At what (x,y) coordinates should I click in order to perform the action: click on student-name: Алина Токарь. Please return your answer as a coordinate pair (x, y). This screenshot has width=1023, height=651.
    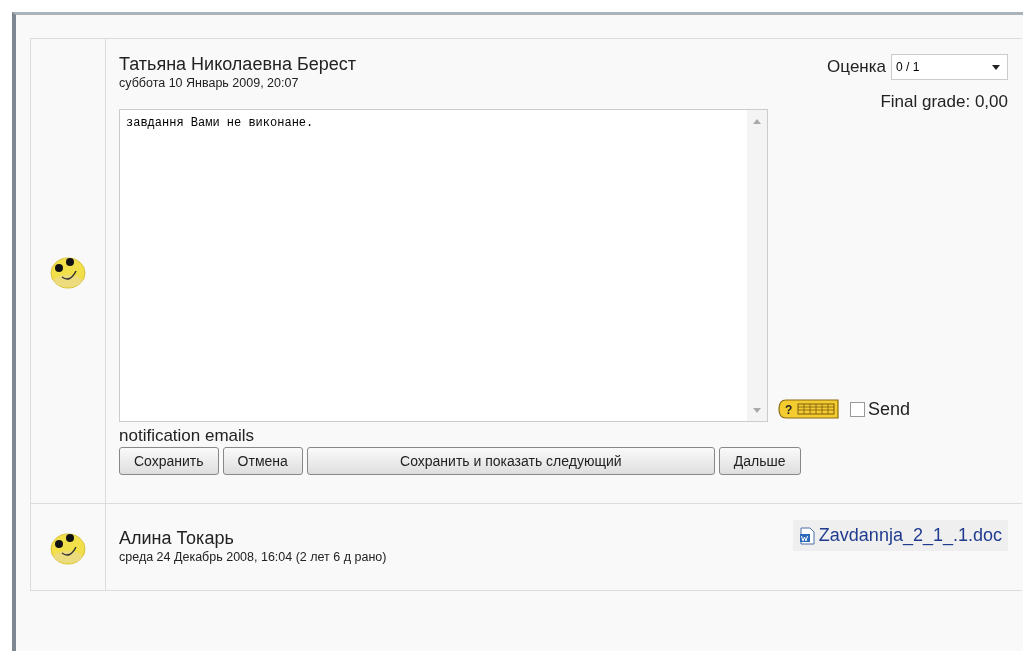
    Looking at the image, I should click on (177, 538).